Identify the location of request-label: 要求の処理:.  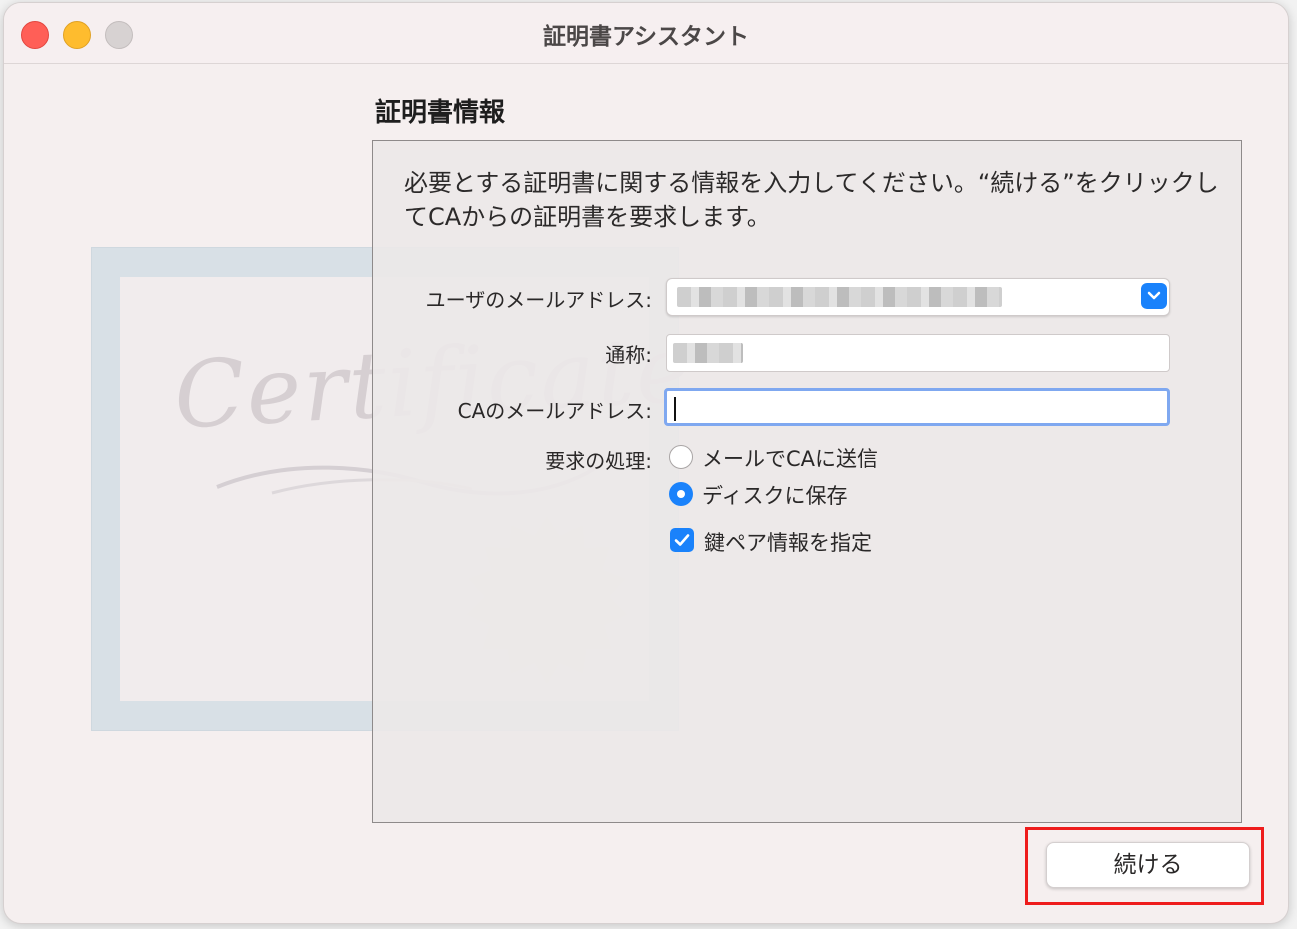
(598, 461).